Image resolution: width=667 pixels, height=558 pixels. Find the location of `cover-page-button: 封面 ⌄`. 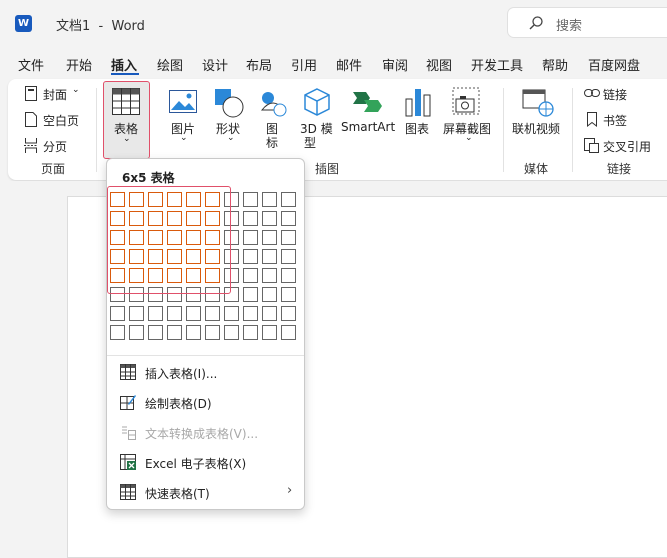

cover-page-button: 封面 ⌄ is located at coordinates (60, 94).